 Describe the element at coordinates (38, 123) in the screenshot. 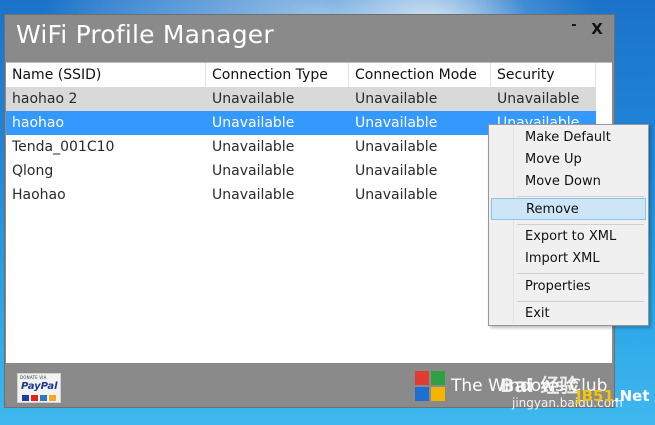

I see `cell-ssid: haohao` at that location.